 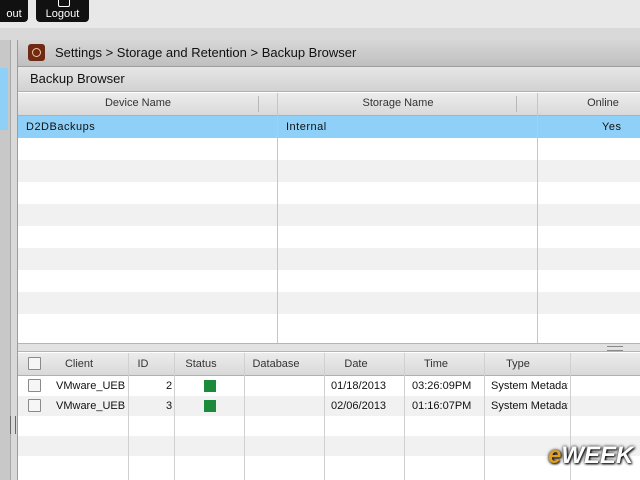 What do you see at coordinates (4, 99) in the screenshot?
I see `left-nav-selected-item` at bounding box center [4, 99].